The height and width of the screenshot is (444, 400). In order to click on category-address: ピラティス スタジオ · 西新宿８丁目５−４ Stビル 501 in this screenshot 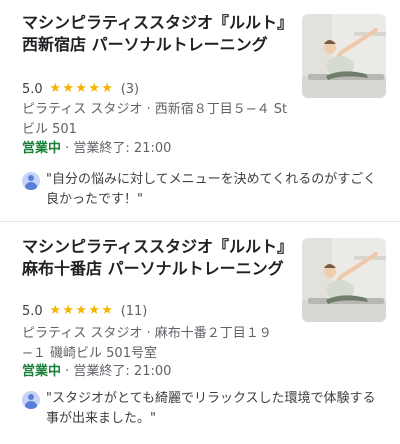, I will do `click(155, 119)`.